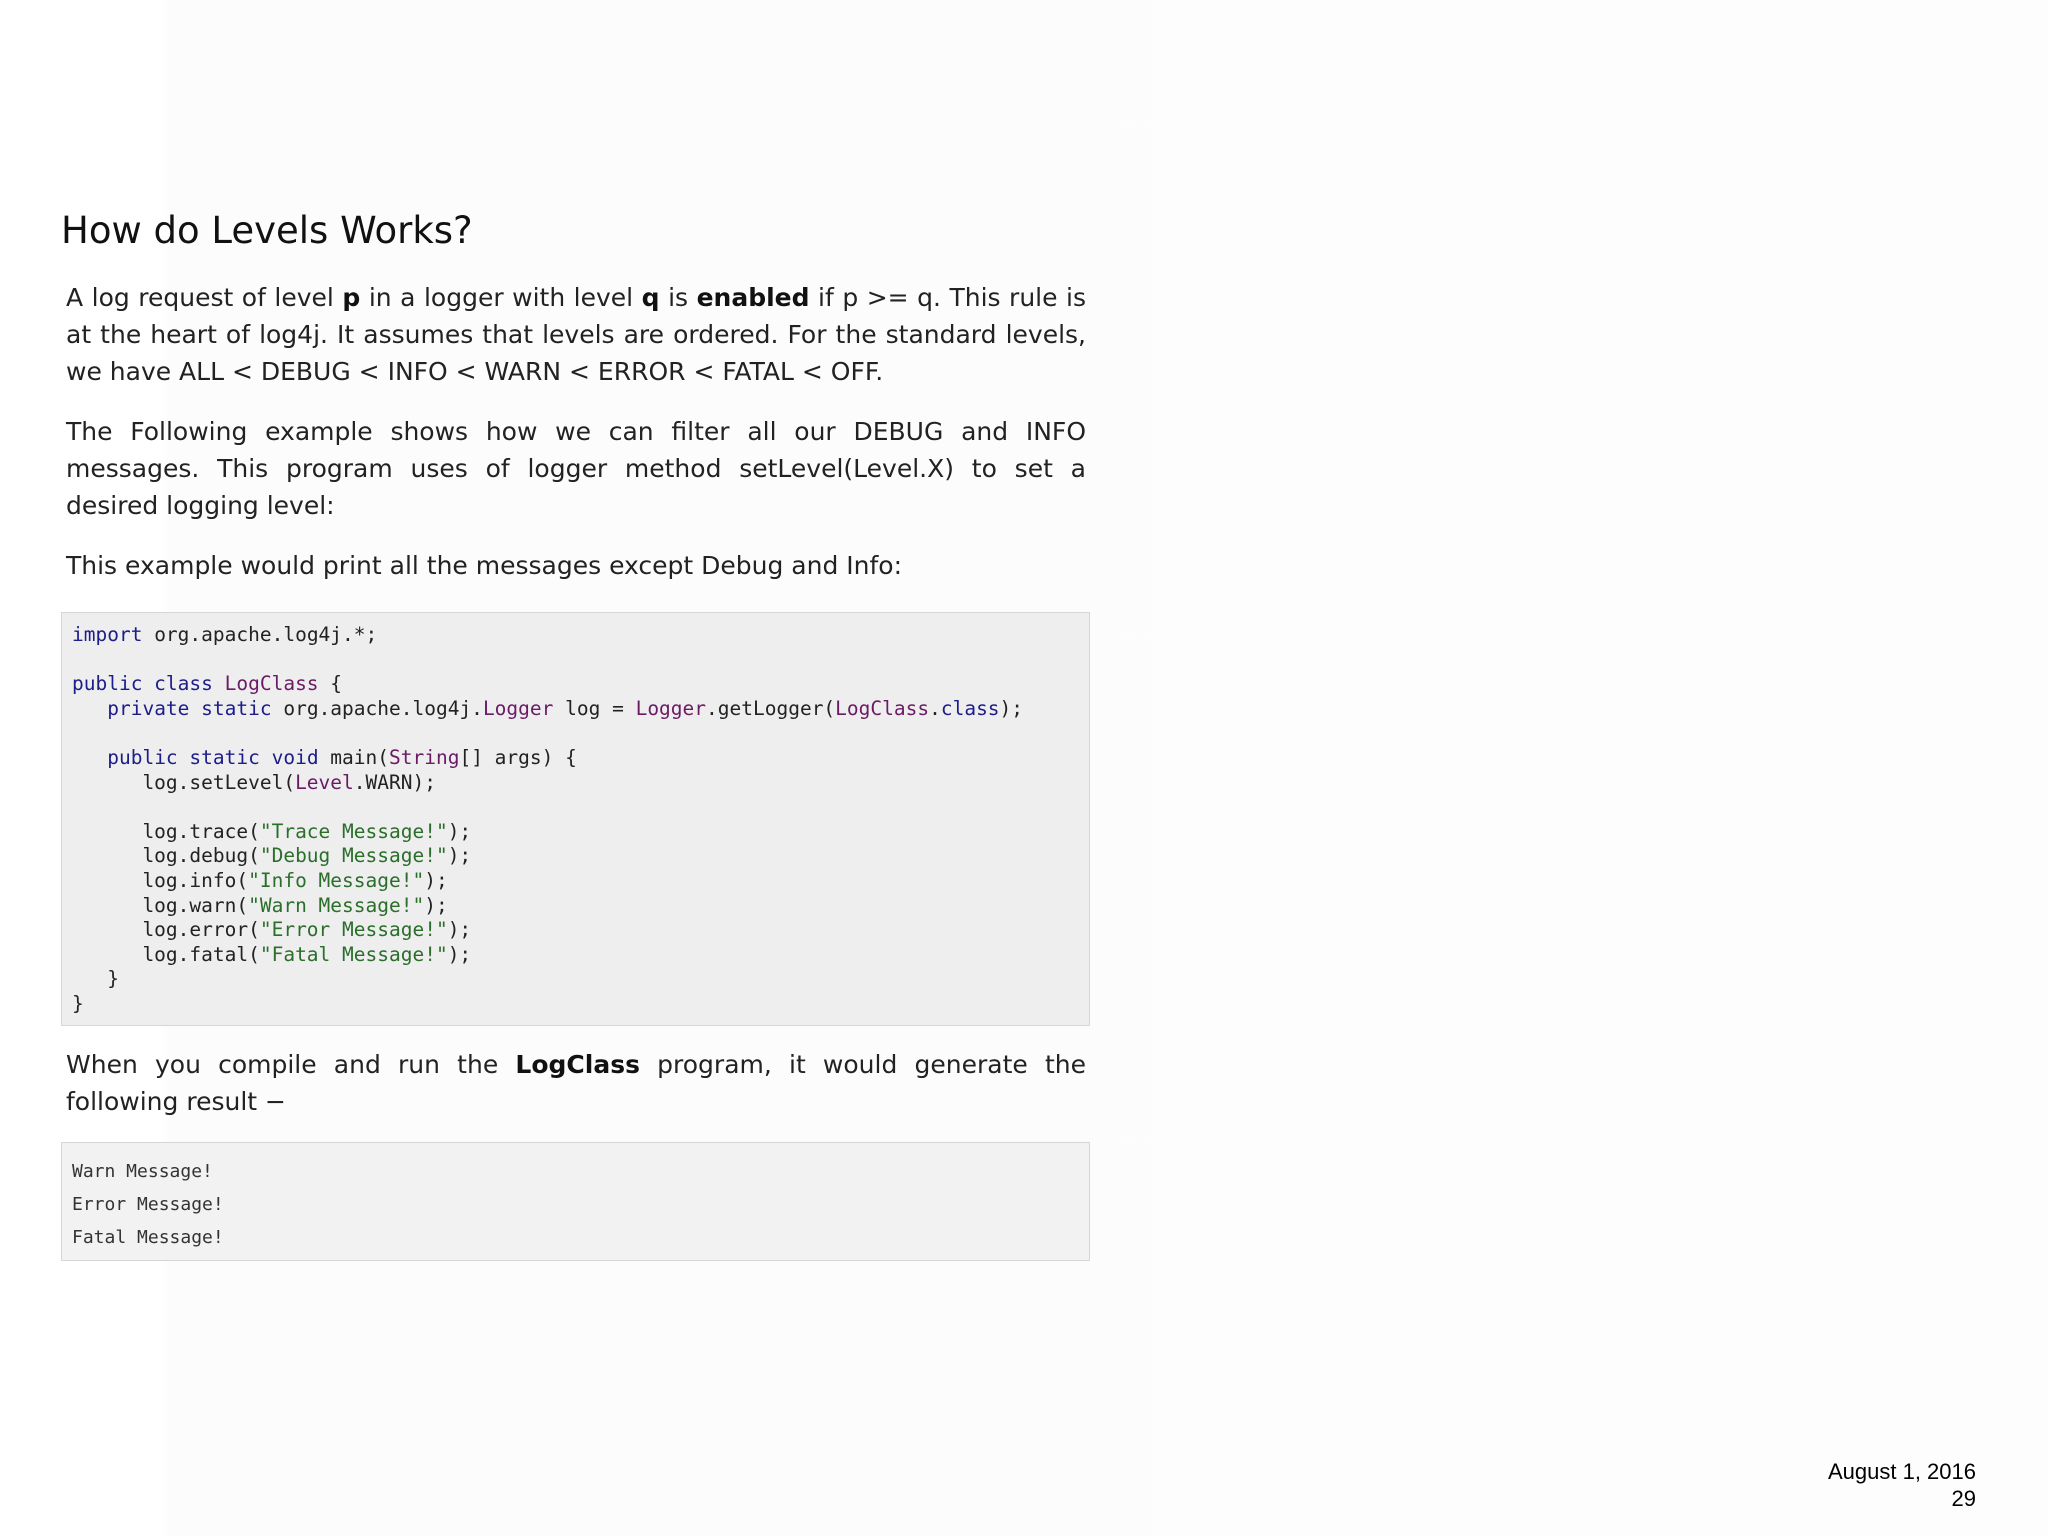 The width and height of the screenshot is (2048, 1536). I want to click on code-line: log.warn("Warn Message!");, so click(575, 906).